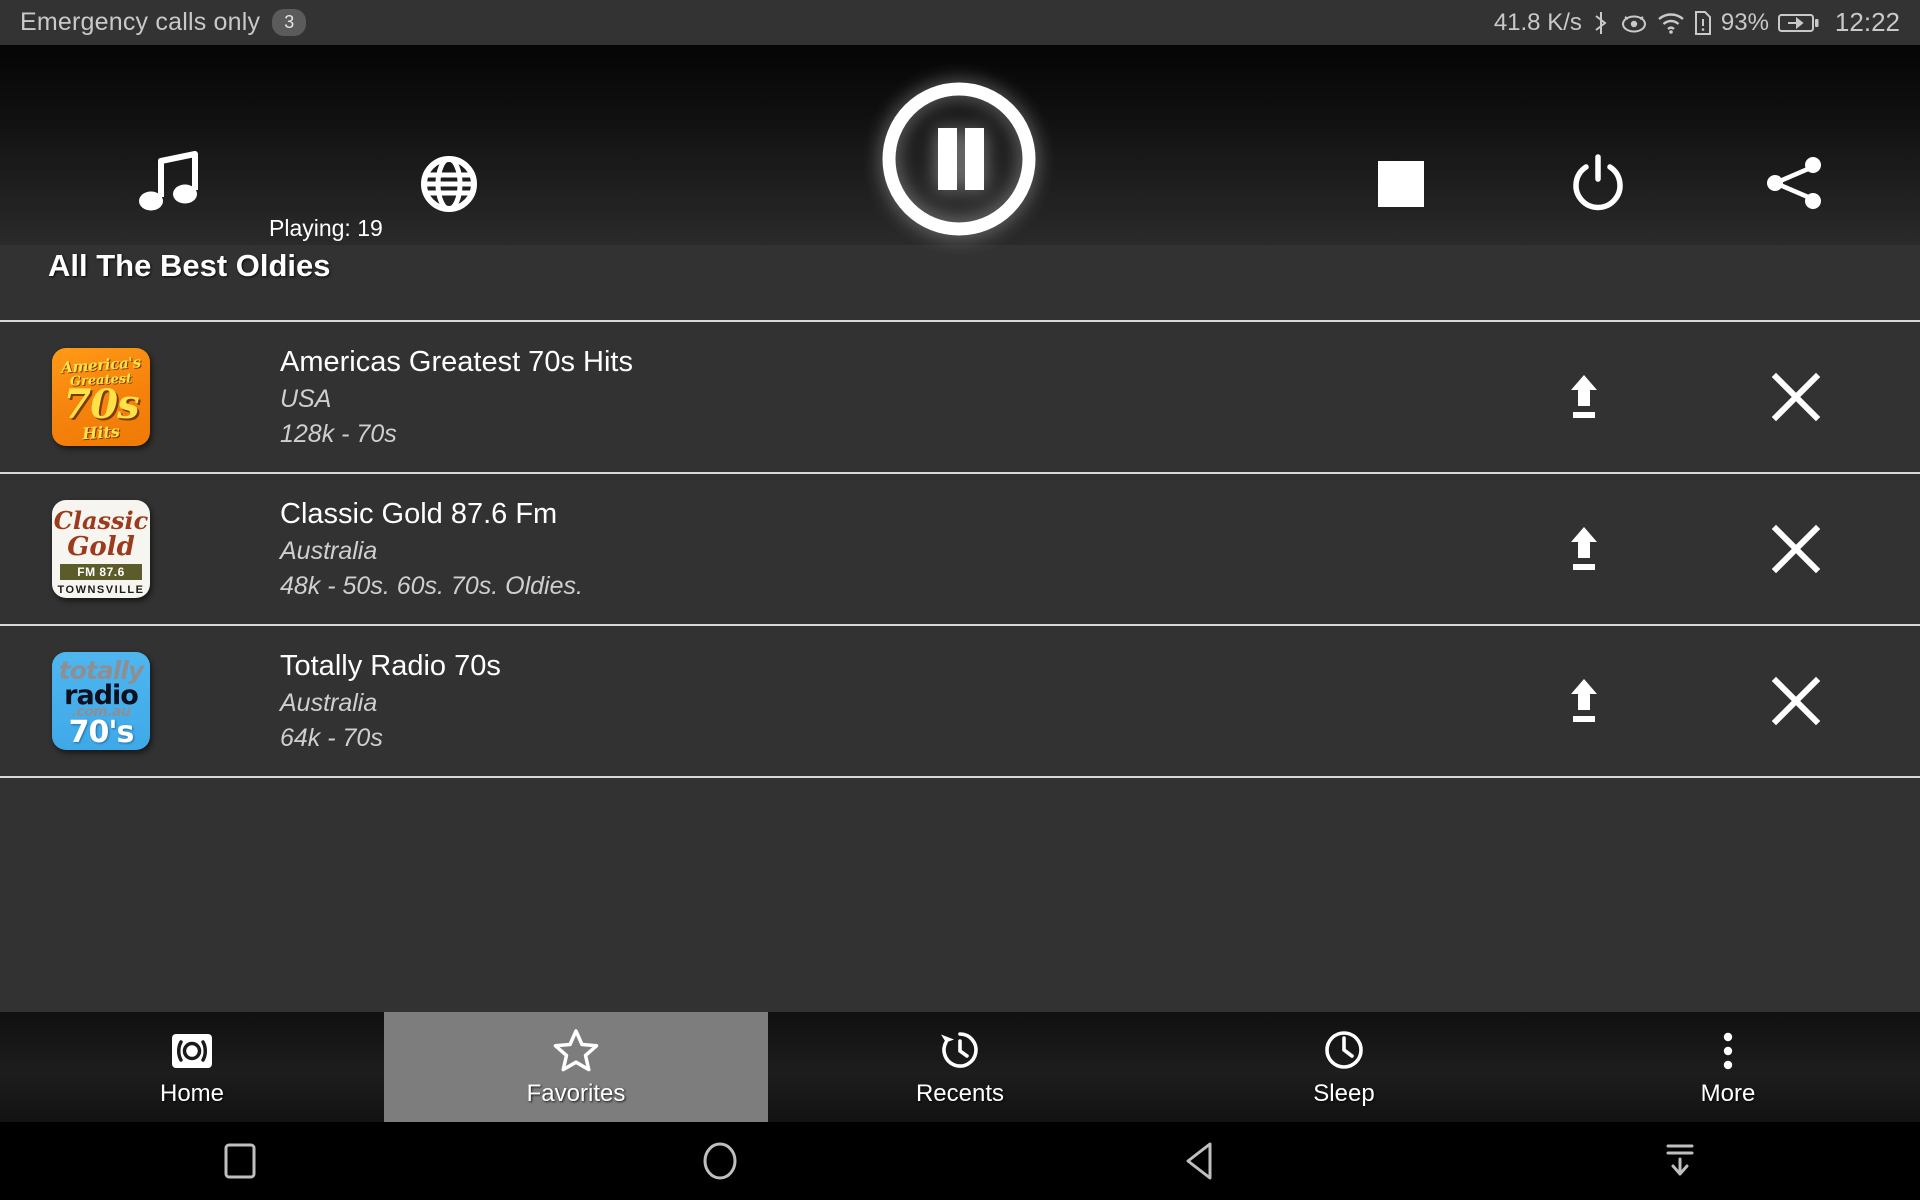 Image resolution: width=1920 pixels, height=1200 pixels. What do you see at coordinates (101, 520) in the screenshot?
I see `logo-line-1: Classic` at bounding box center [101, 520].